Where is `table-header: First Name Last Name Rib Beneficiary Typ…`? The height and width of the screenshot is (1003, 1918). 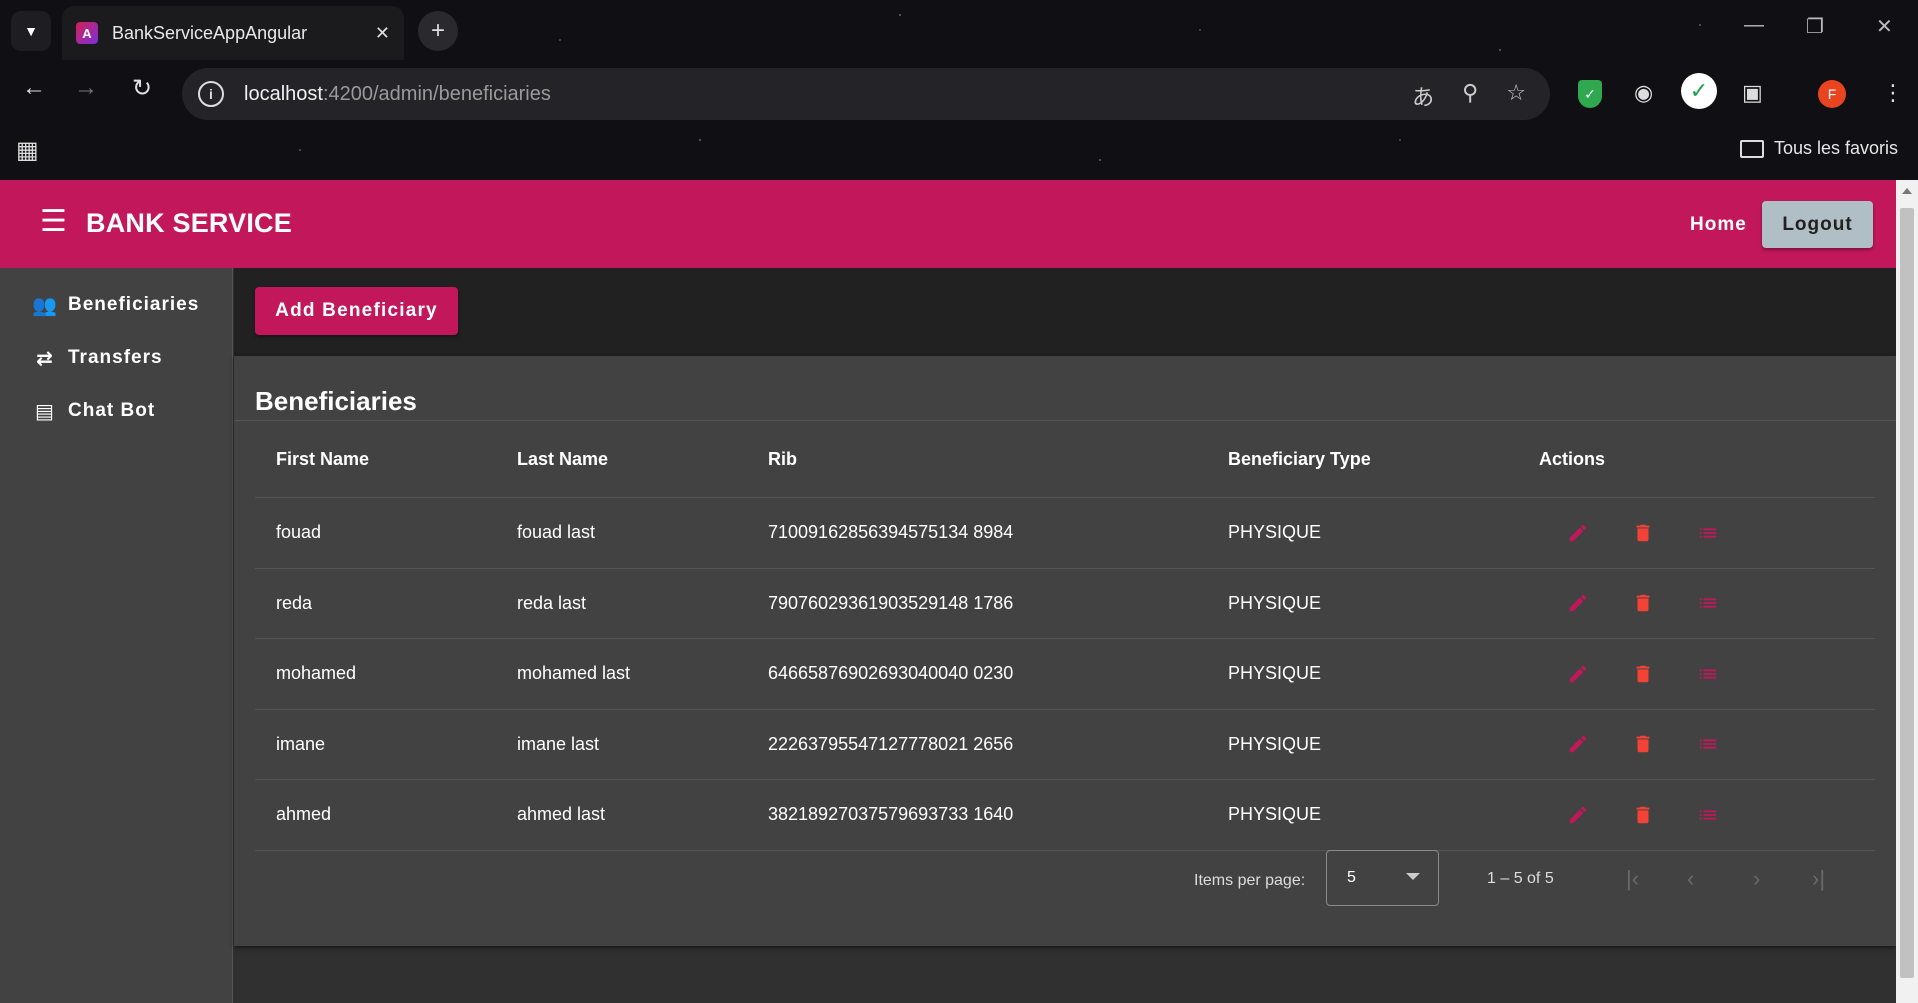
table-header: First Name Last Name Rib Beneficiary Typ… is located at coordinates (1065, 460).